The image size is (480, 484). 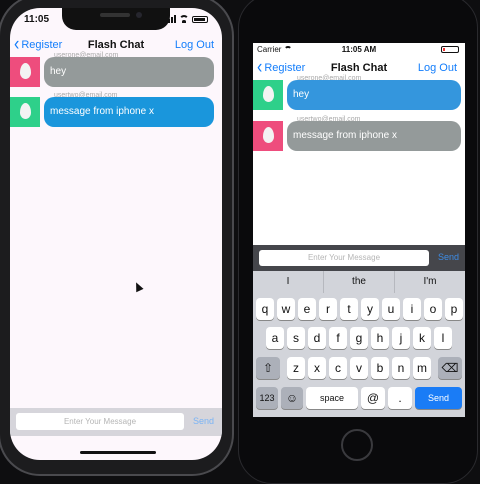 I want to click on key-e: e, so click(x=307, y=309).